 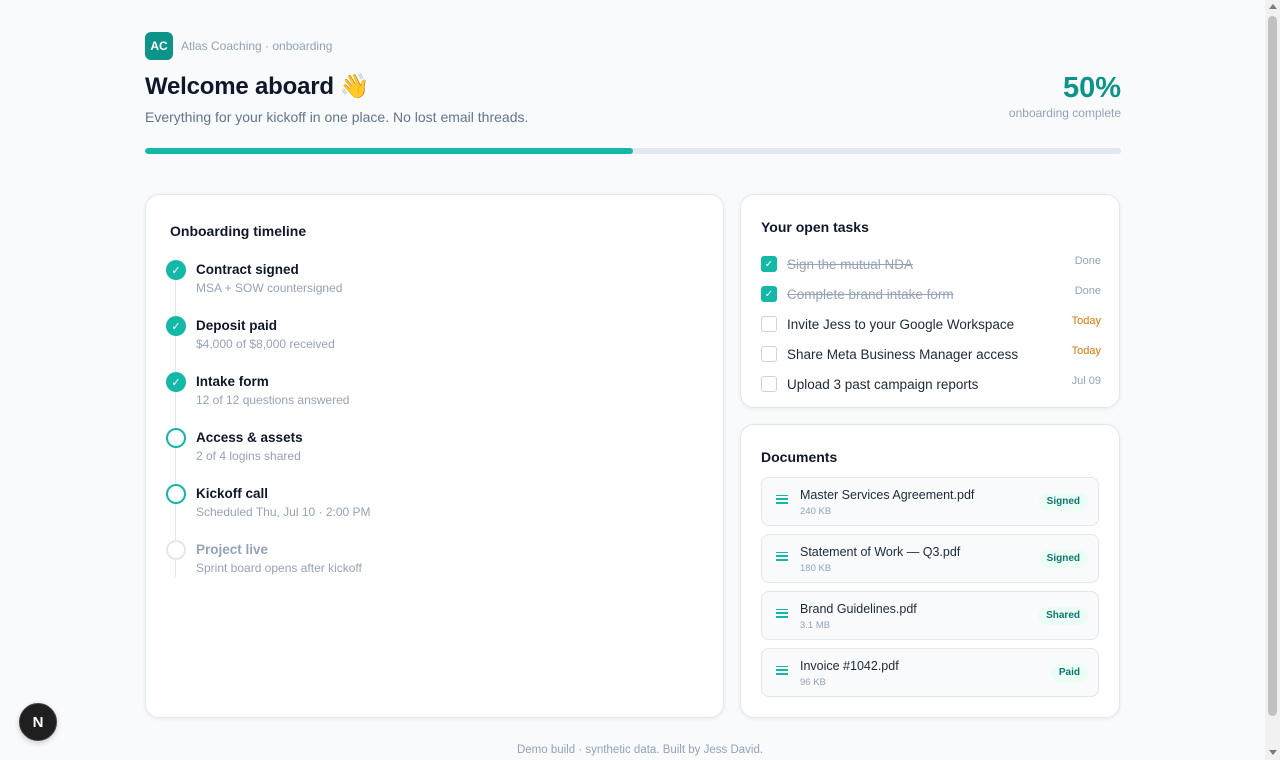 I want to click on timeline-step-name: Kickoff call, so click(x=232, y=493).